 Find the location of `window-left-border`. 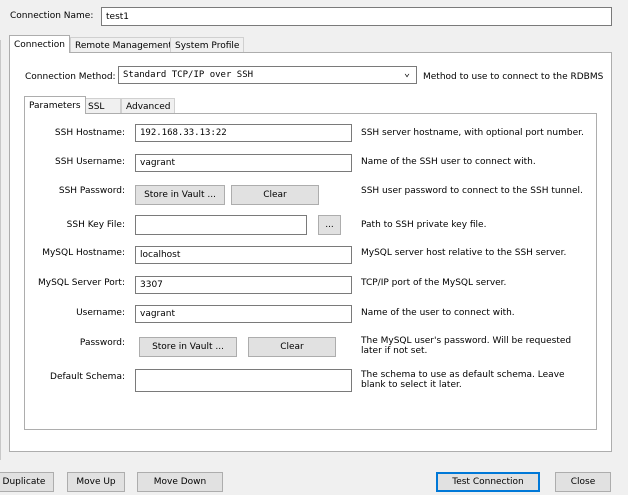

window-left-border is located at coordinates (0, 250).